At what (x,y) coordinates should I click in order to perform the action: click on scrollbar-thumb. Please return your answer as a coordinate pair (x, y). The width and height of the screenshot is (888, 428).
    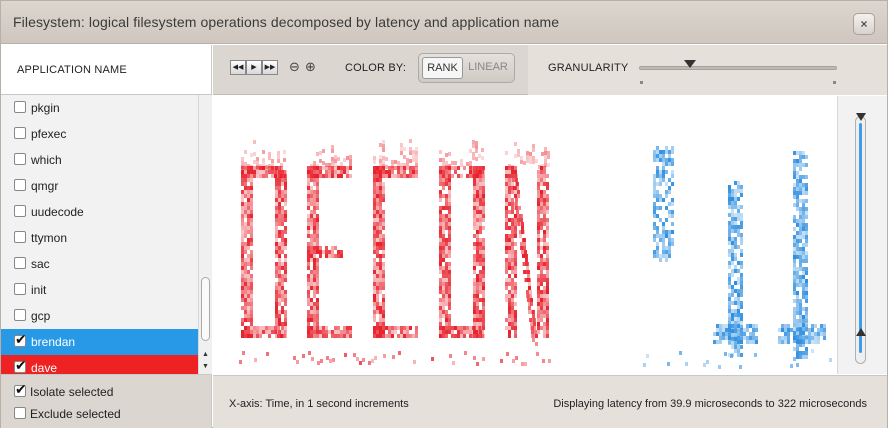
    Looking at the image, I should click on (205, 309).